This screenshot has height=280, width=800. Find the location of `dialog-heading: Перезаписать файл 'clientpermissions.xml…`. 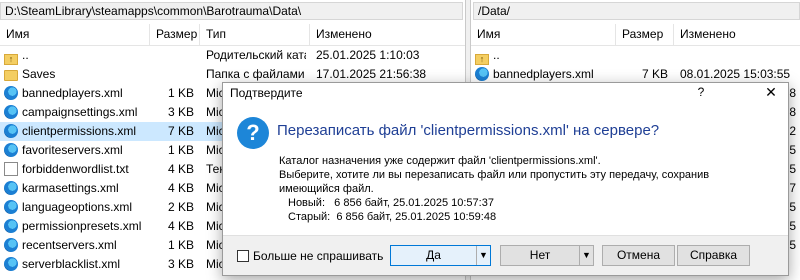

dialog-heading: Перезаписать файл 'clientpermissions.xml… is located at coordinates (468, 130).